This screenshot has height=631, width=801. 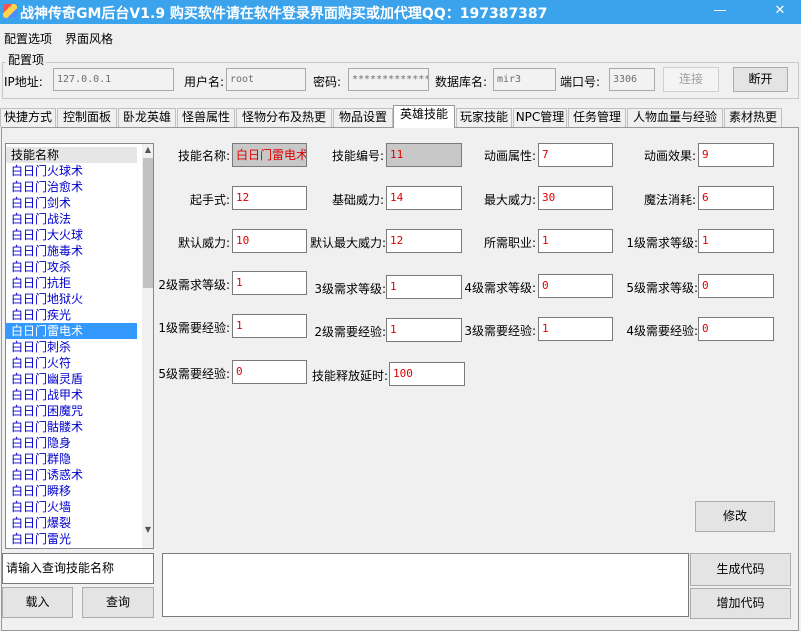 What do you see at coordinates (206, 117) in the screenshot?
I see `tab-monster-attrs: 怪兽属性` at bounding box center [206, 117].